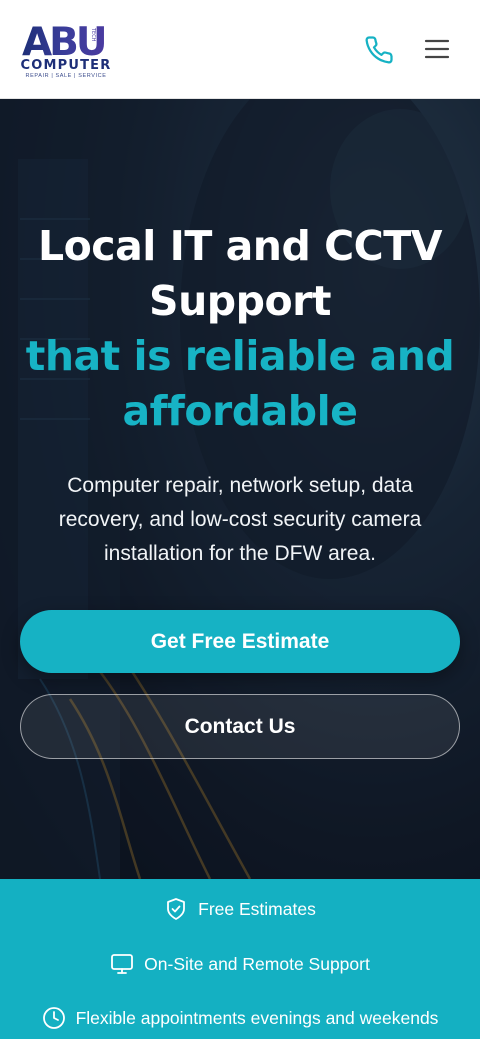 This screenshot has height=1039, width=480. I want to click on feature-item: Free Estimates, so click(240, 909).